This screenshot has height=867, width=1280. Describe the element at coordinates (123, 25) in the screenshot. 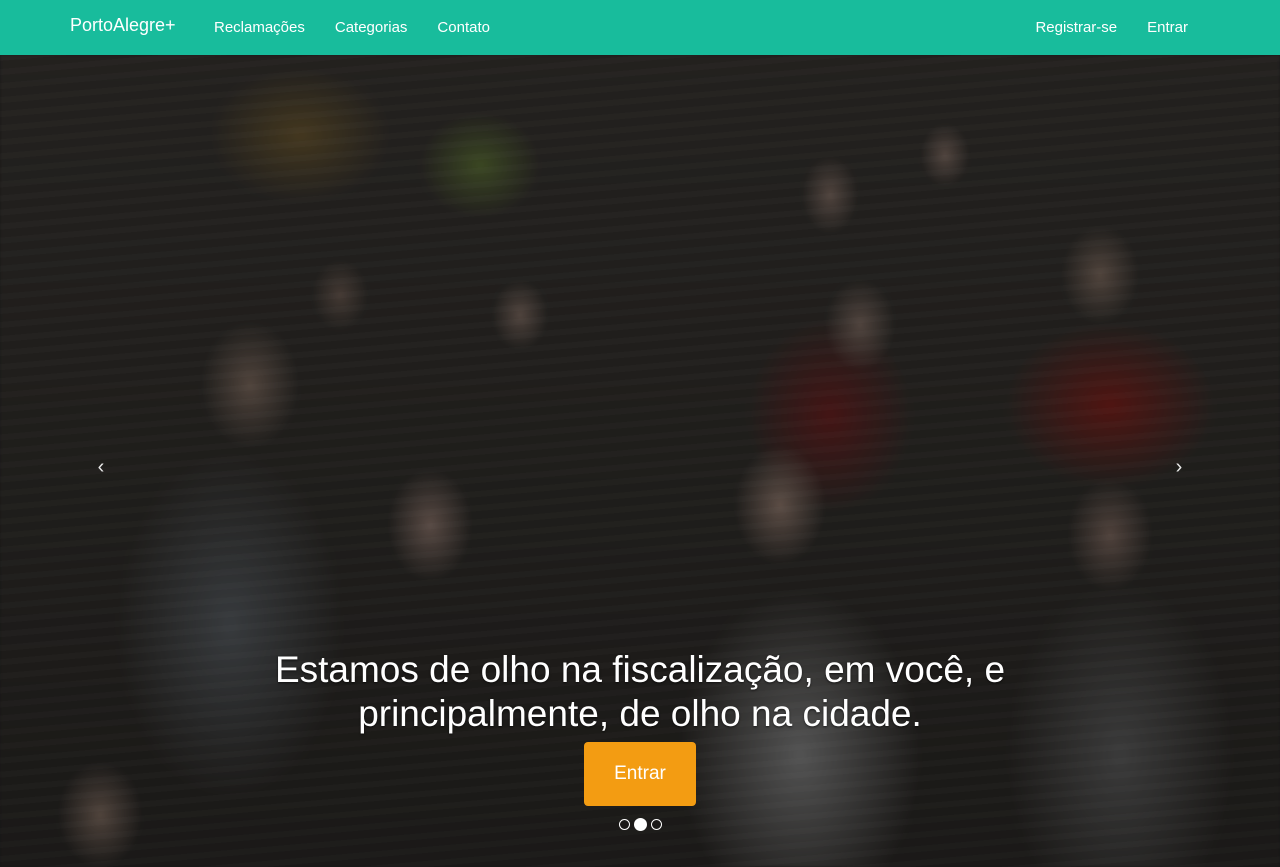

I see `brand-link: PortoAlegre+` at that location.